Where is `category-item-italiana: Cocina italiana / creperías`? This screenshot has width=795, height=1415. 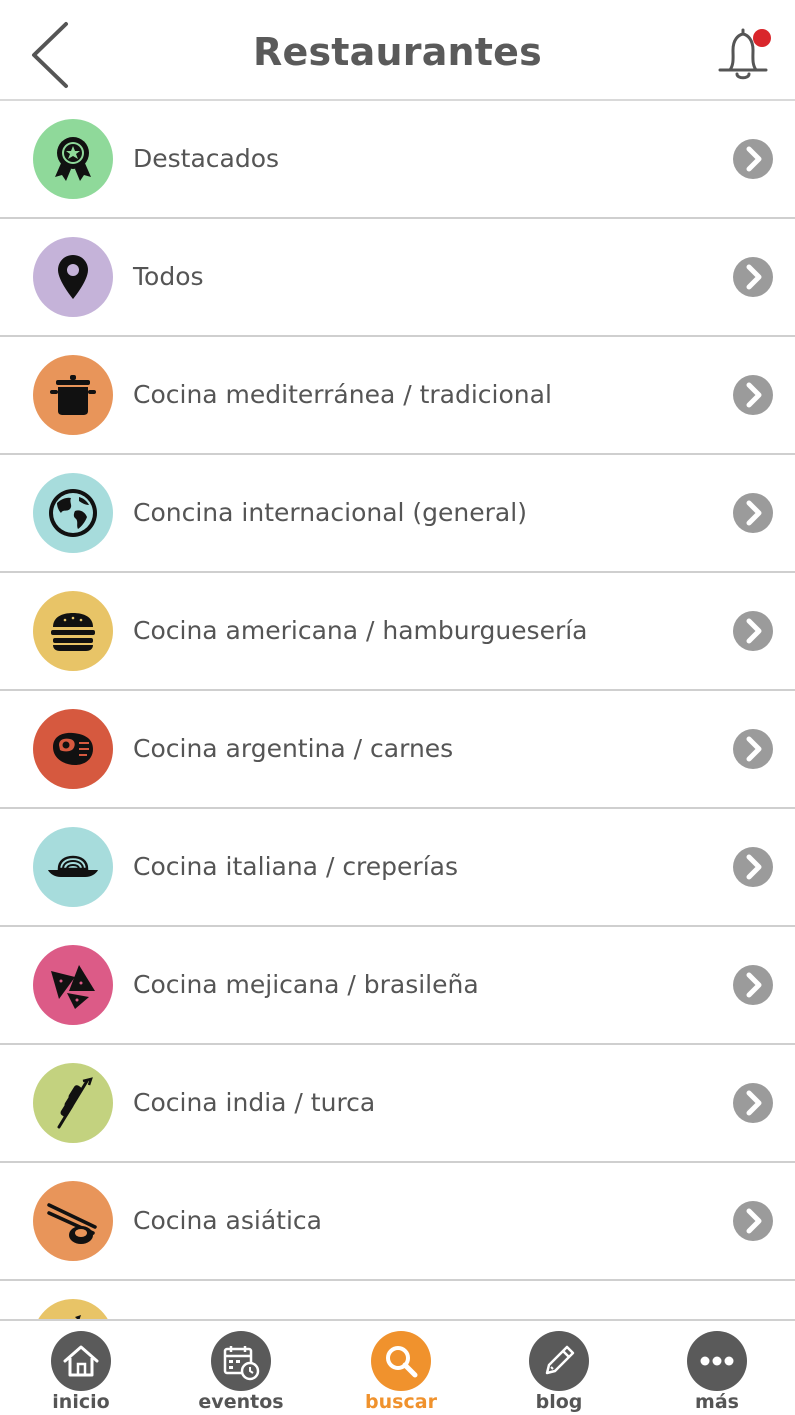
category-item-italiana: Cocina italiana / creperías is located at coordinates (397, 868).